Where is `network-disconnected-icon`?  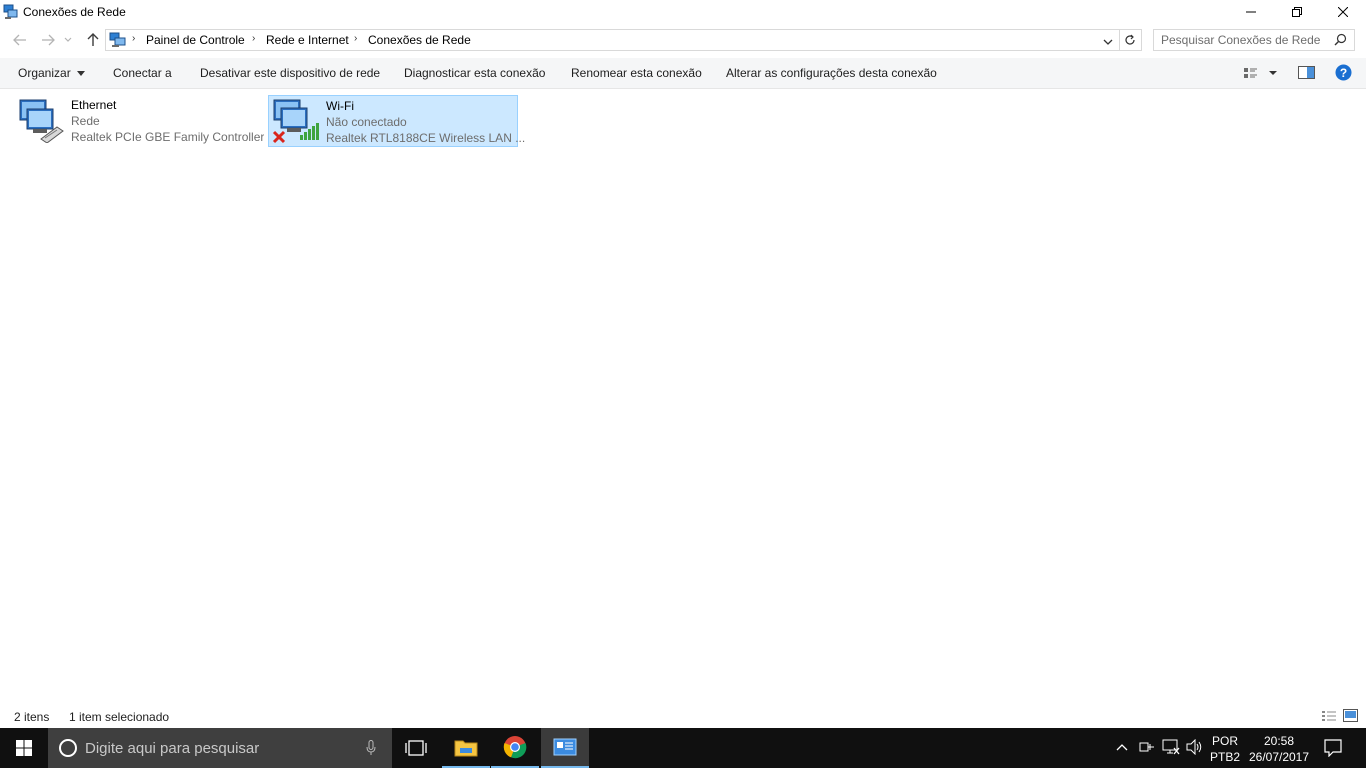 network-disconnected-icon is located at coordinates (1171, 747).